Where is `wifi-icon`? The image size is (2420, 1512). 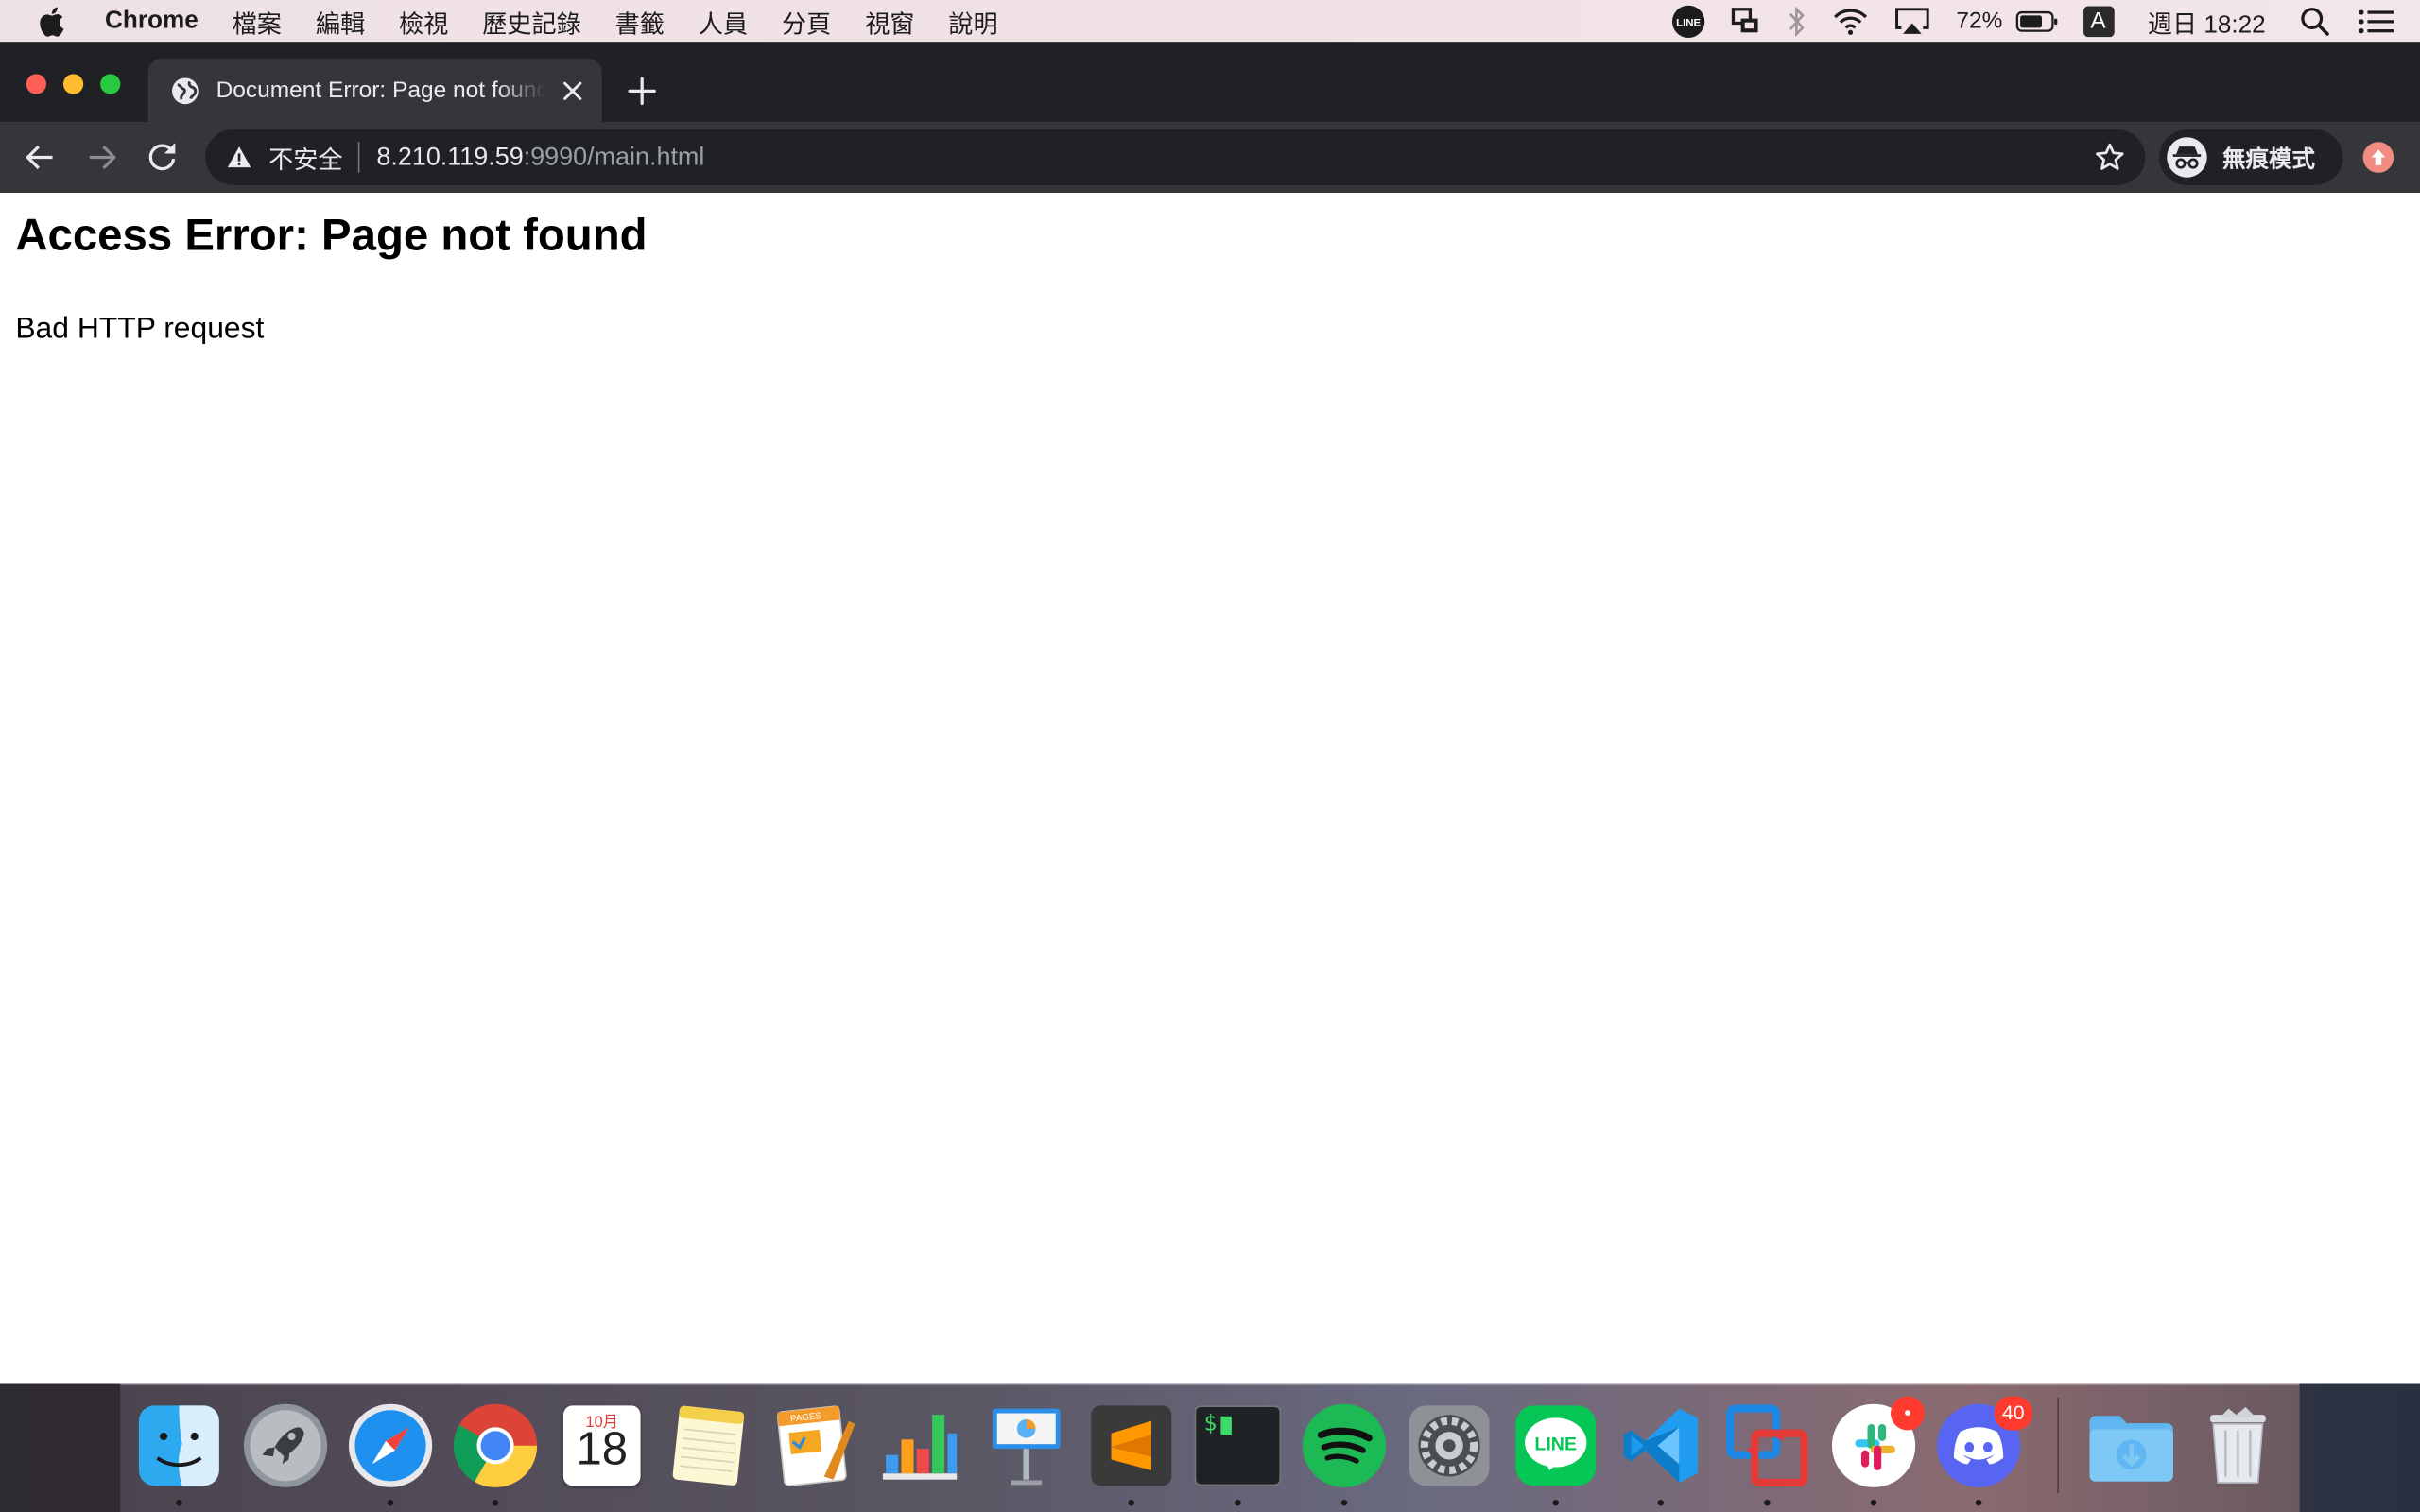 wifi-icon is located at coordinates (1851, 21).